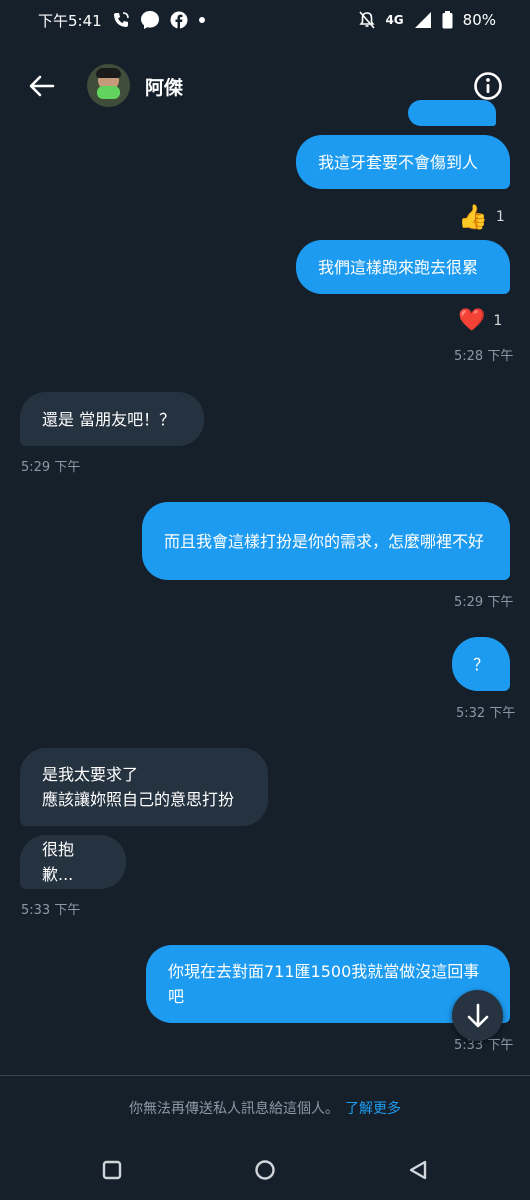  I want to click on nav-back-icon, so click(418, 1170).